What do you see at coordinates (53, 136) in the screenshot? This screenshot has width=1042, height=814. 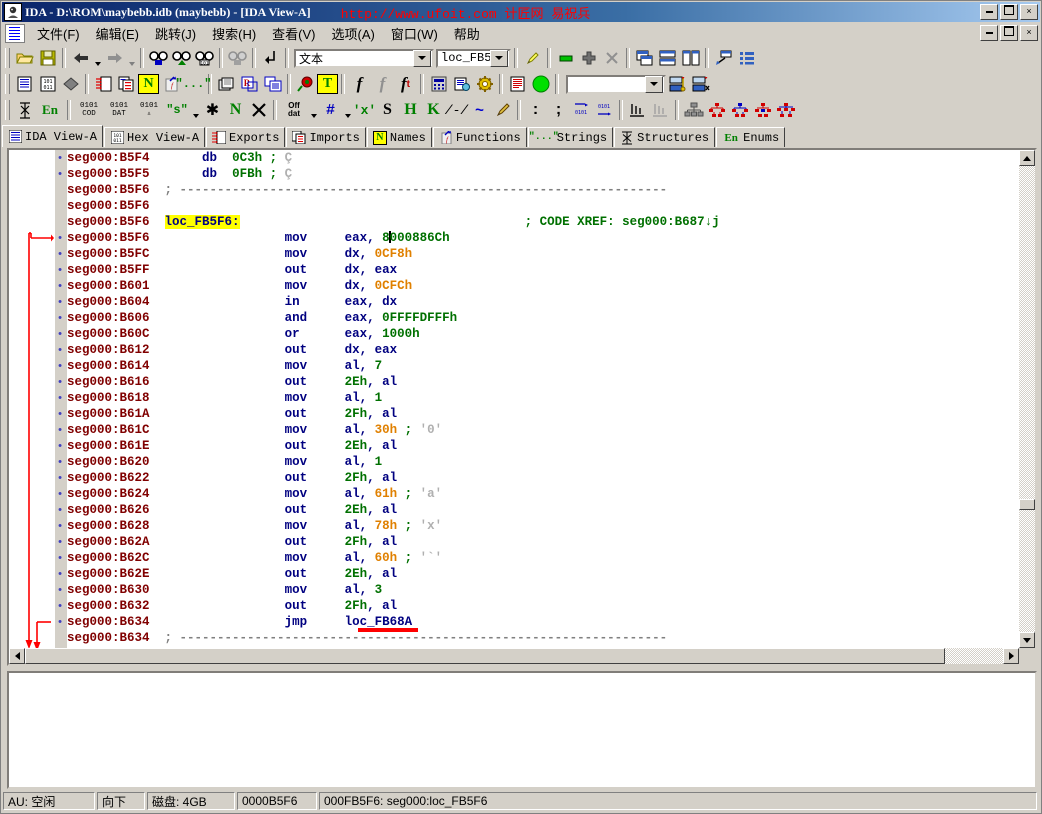 I see `tab-ida-view-a: IDA View-A` at bounding box center [53, 136].